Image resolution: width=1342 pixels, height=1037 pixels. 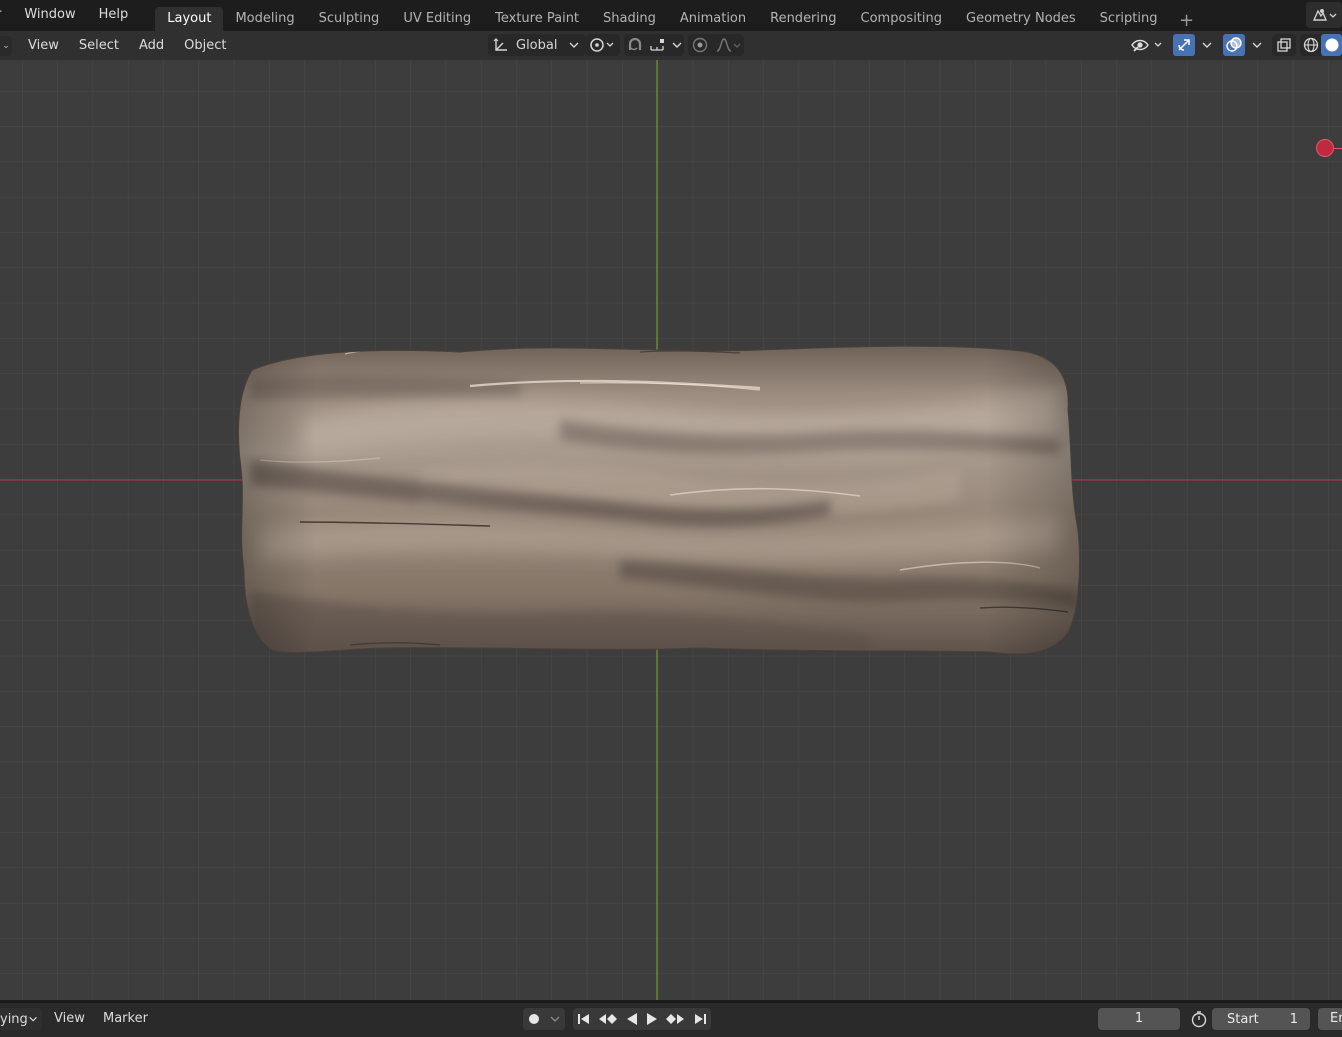 What do you see at coordinates (1331, 45) in the screenshot?
I see `solid-shading-icon` at bounding box center [1331, 45].